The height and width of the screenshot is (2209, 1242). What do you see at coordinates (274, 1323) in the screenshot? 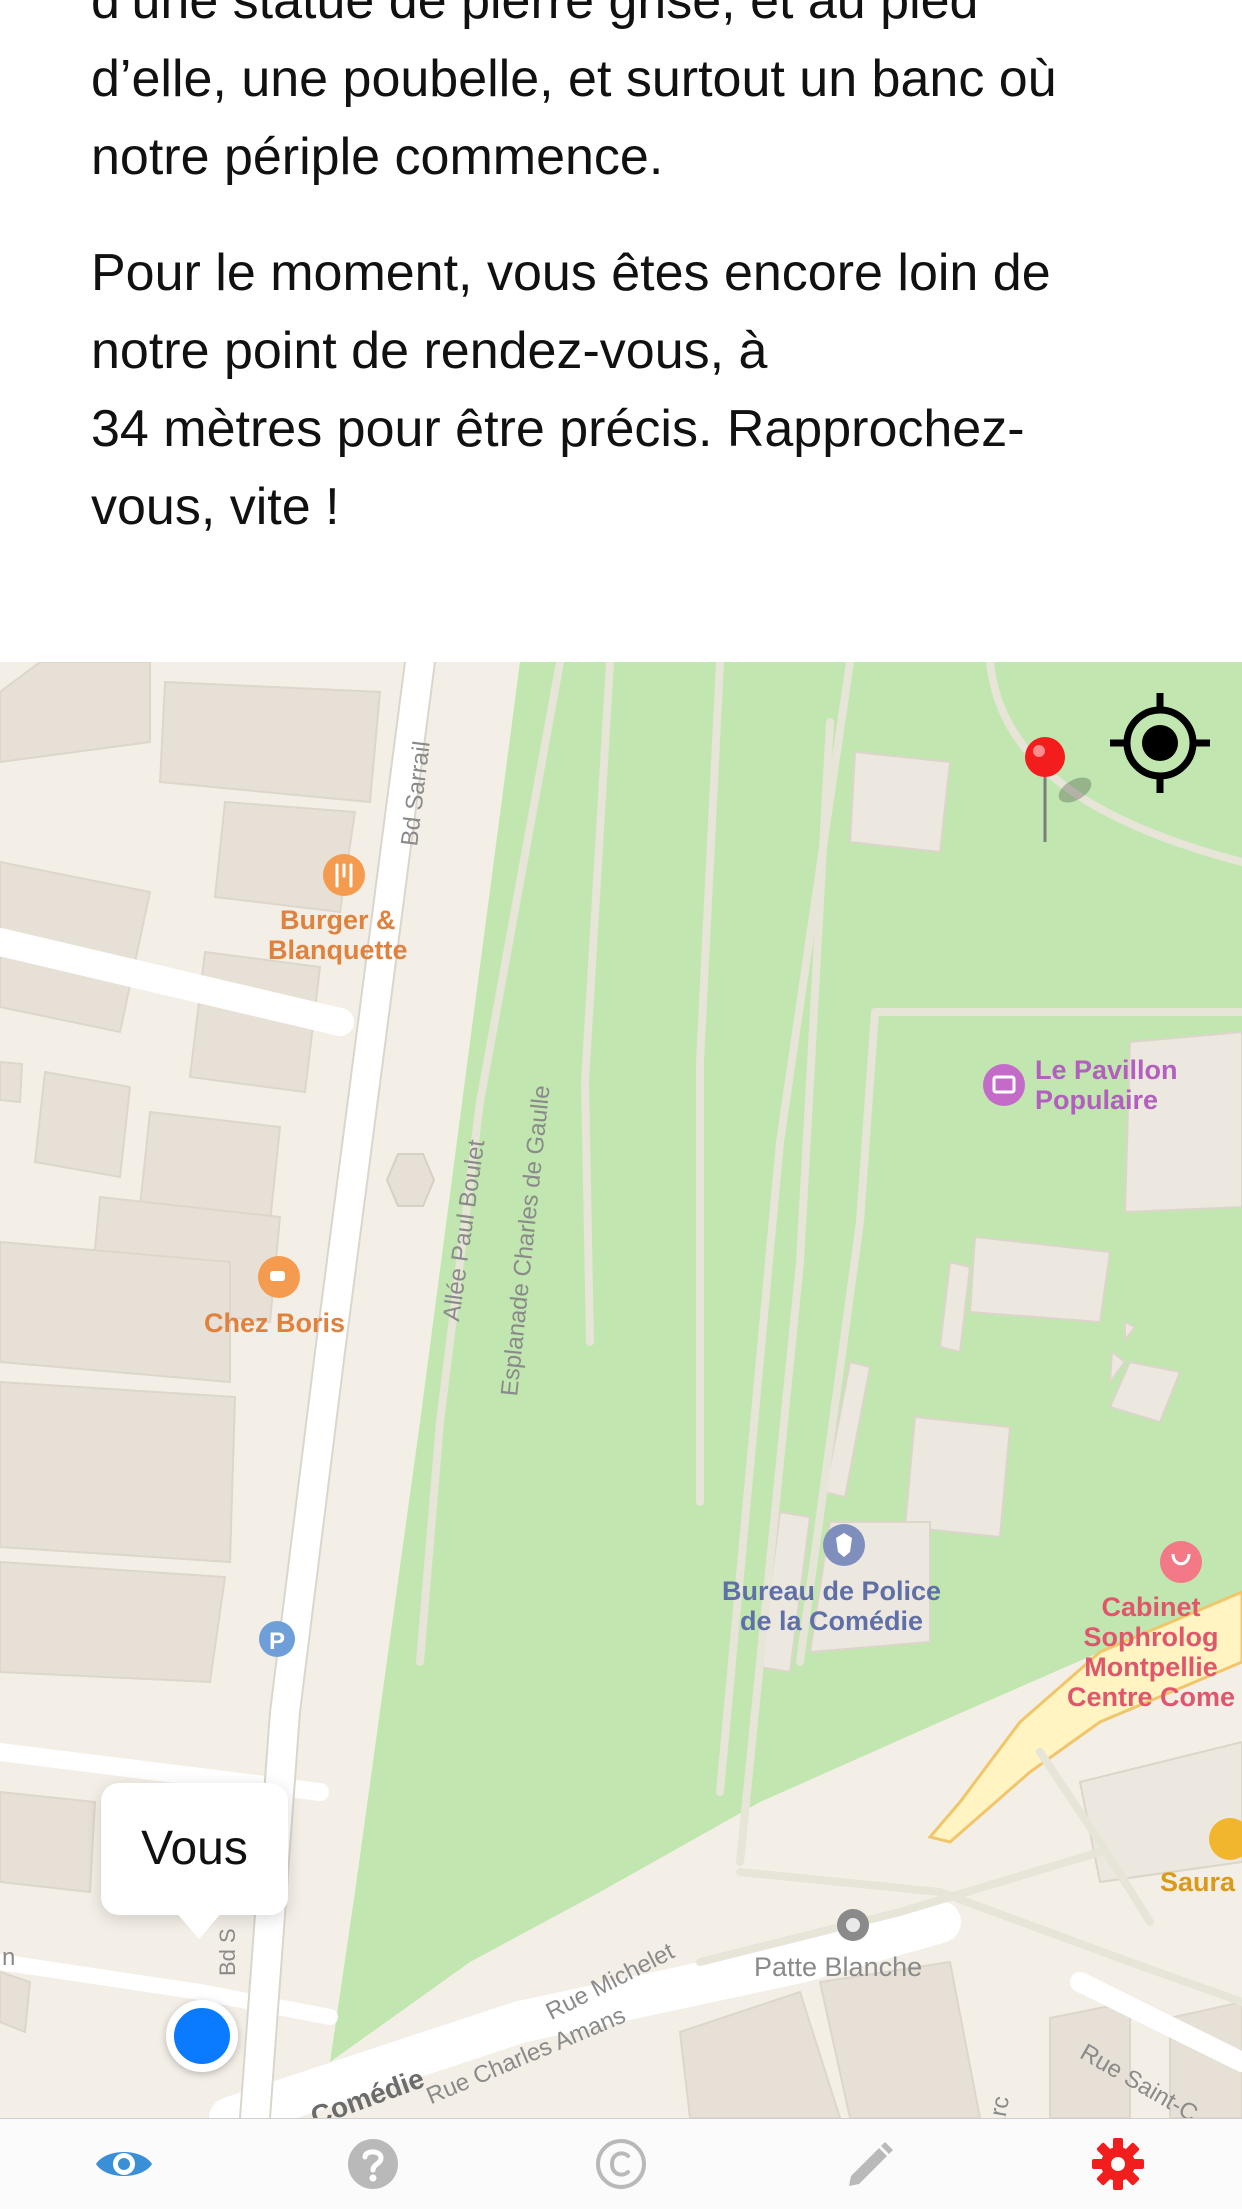
I see `poi-label-chez-boris: Chez Boris` at bounding box center [274, 1323].